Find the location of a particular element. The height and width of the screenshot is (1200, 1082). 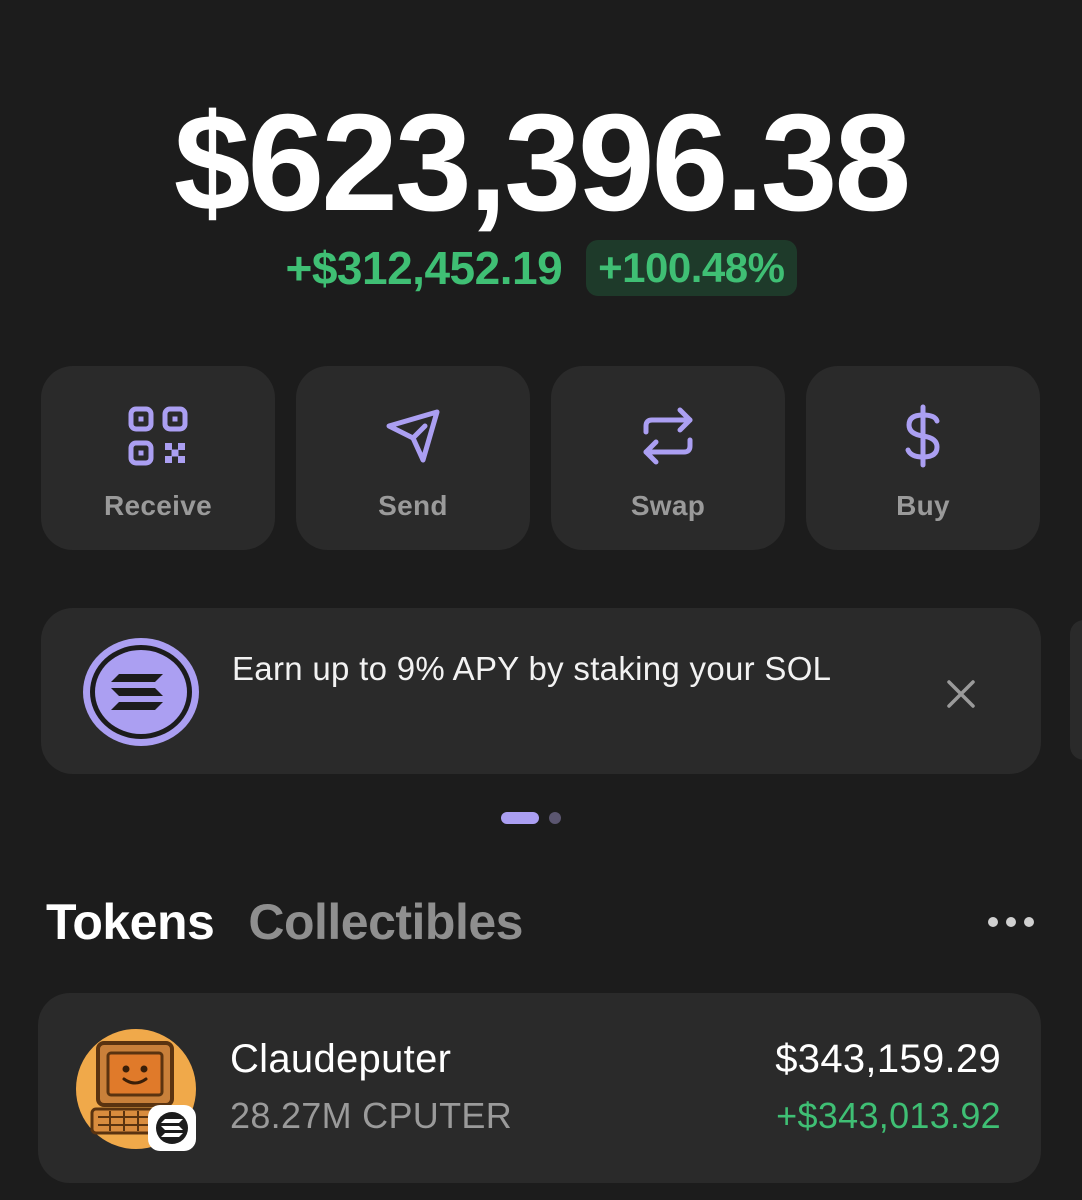

send-button: Send is located at coordinates (413, 458).